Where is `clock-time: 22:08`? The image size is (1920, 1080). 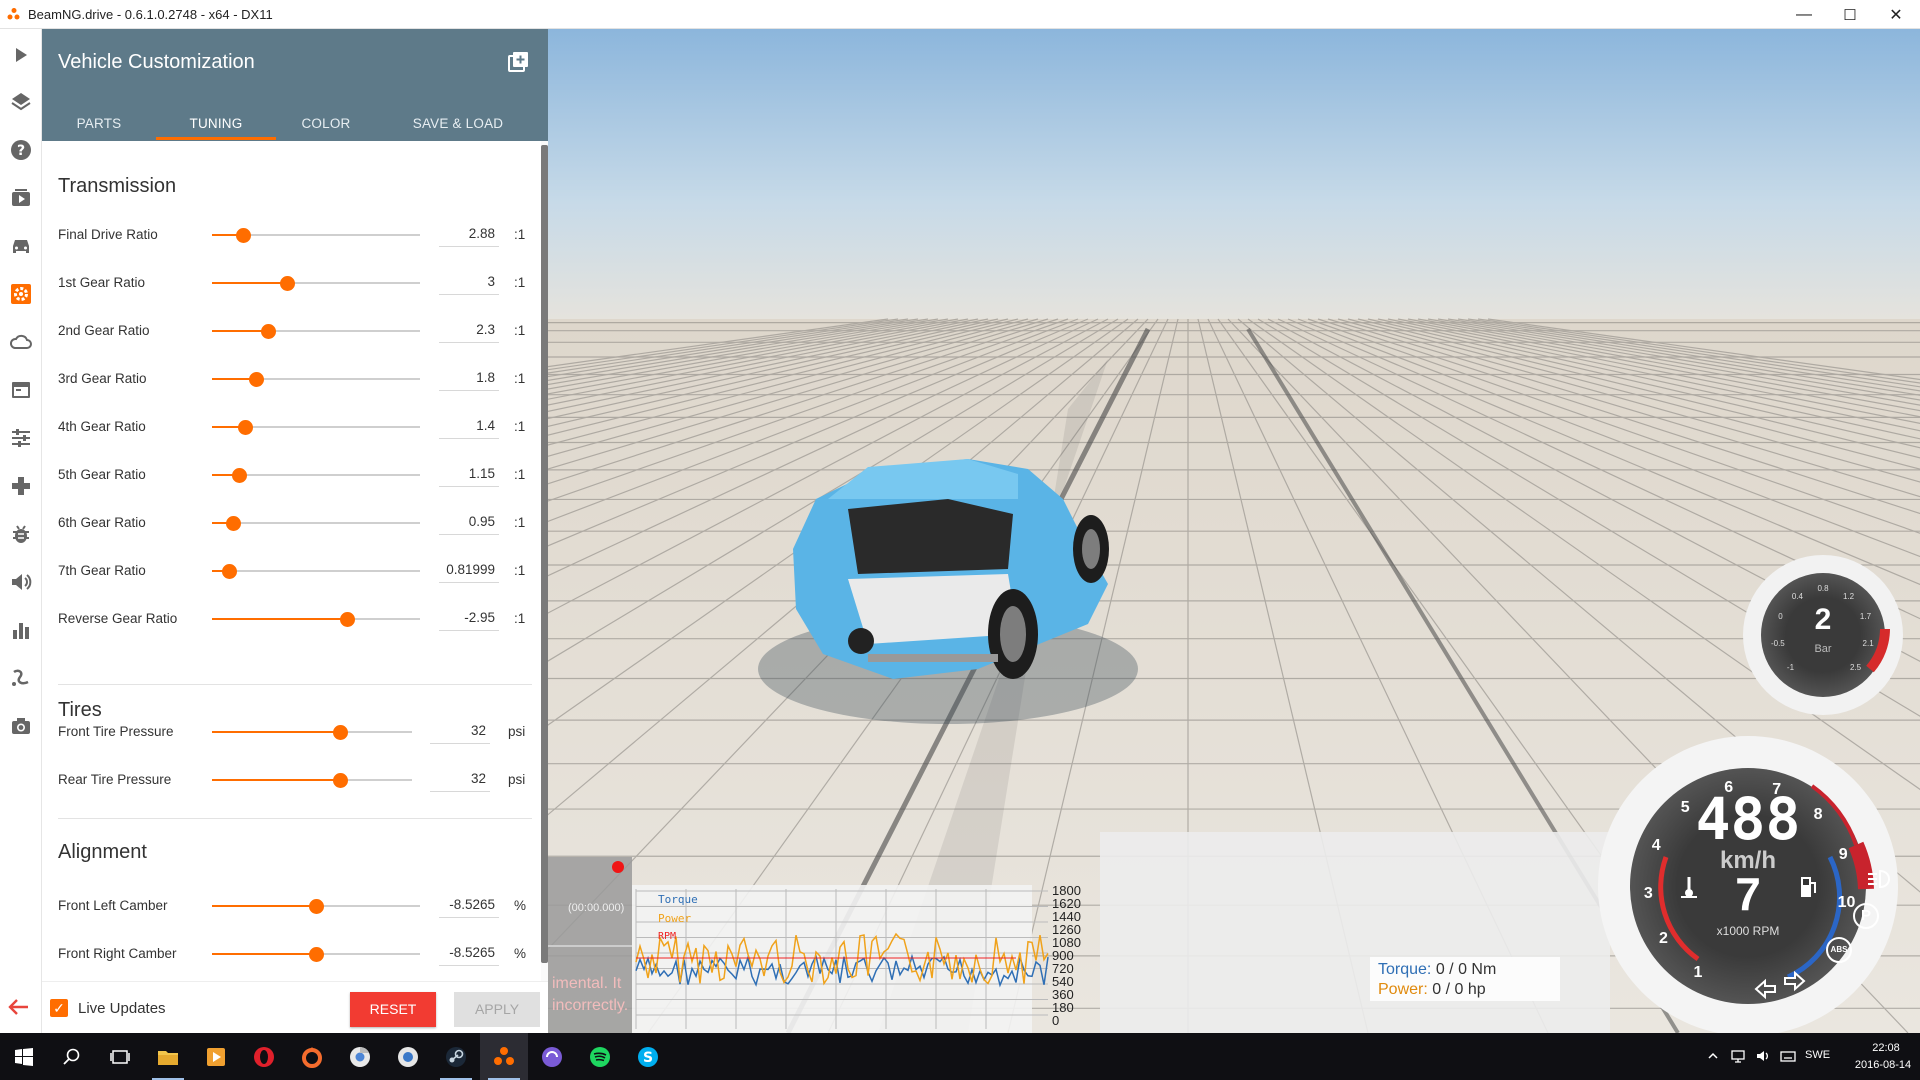 clock-time: 22:08 is located at coordinates (1886, 1048).